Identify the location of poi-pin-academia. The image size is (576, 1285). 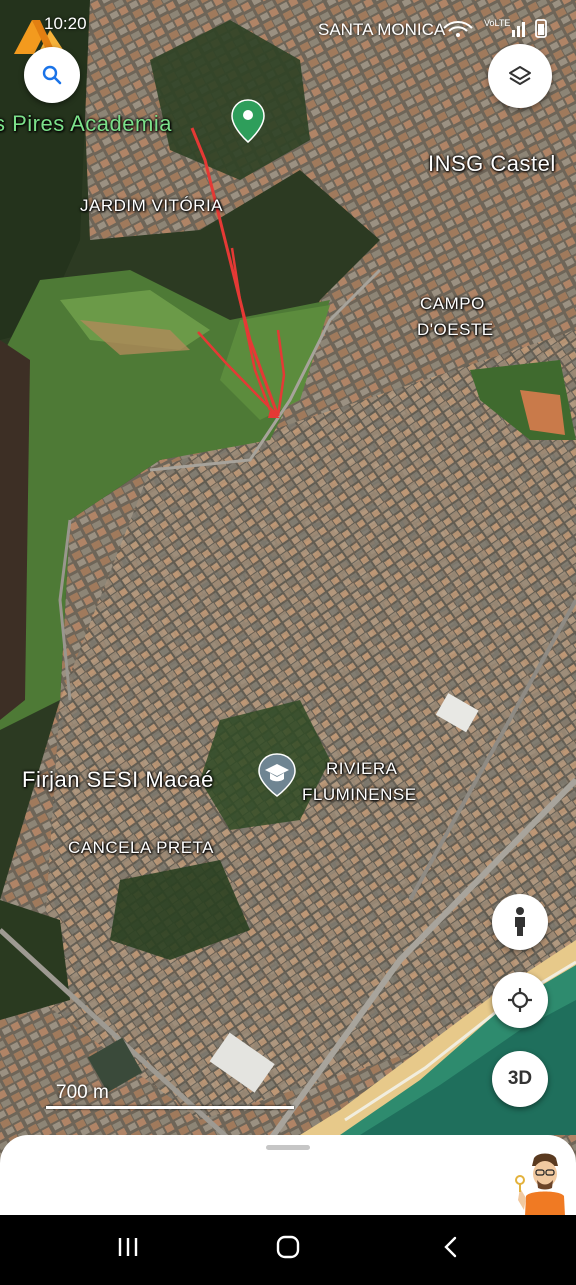
(248, 121).